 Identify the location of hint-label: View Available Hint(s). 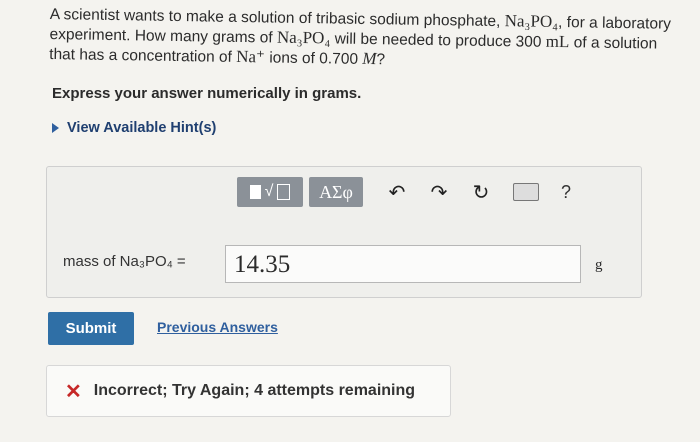
(142, 128).